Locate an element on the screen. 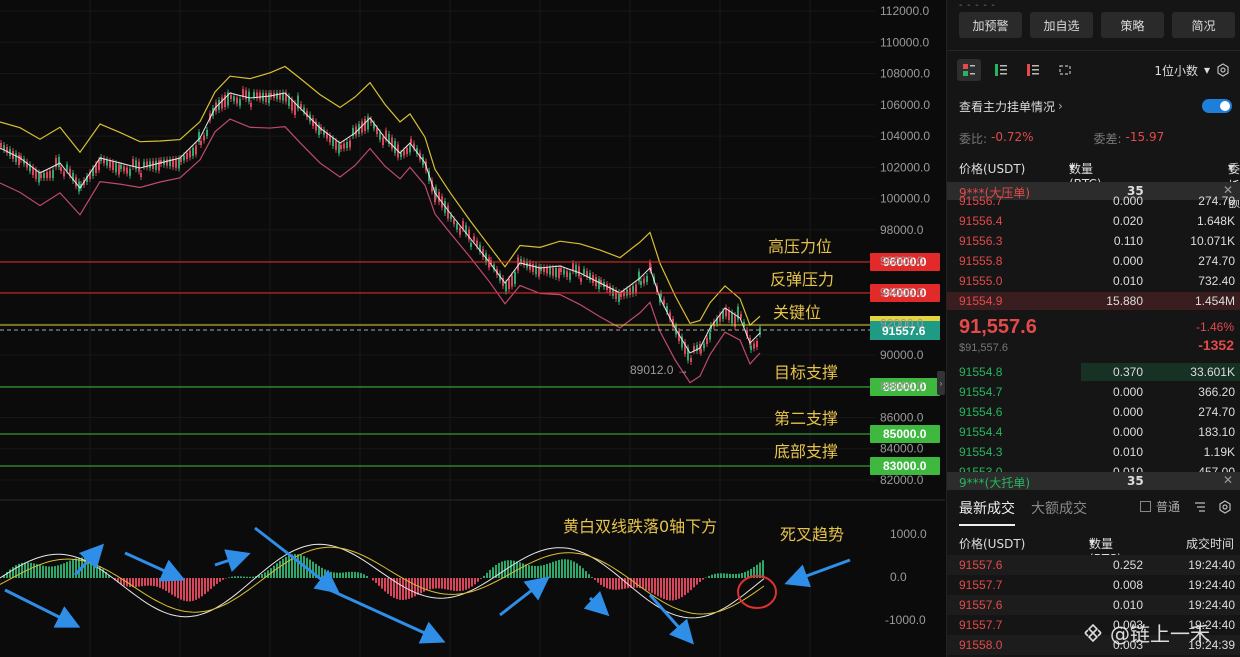  asks-only-view-icon is located at coordinates (1033, 70).